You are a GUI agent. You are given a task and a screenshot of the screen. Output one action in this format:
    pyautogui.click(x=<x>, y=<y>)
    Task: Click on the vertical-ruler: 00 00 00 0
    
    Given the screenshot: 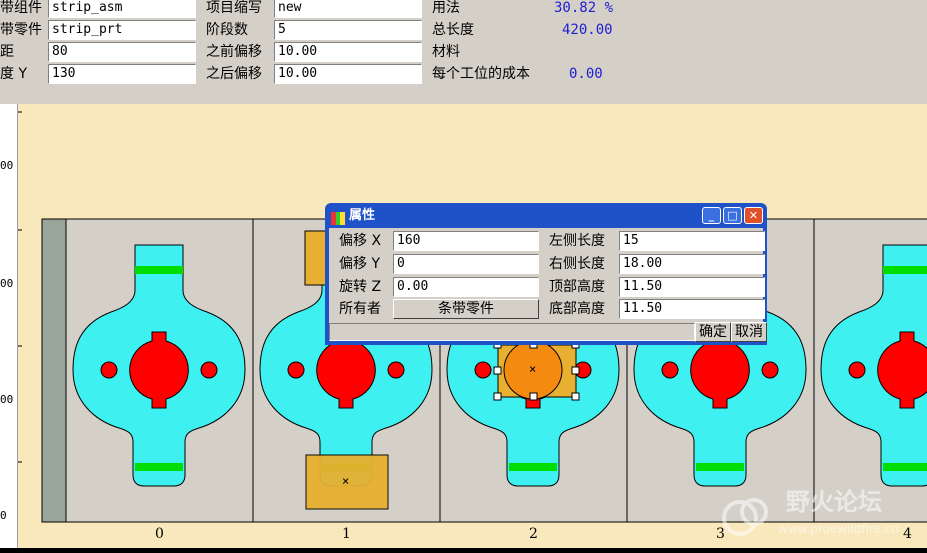 What is the action you would take?
    pyautogui.click(x=9, y=328)
    